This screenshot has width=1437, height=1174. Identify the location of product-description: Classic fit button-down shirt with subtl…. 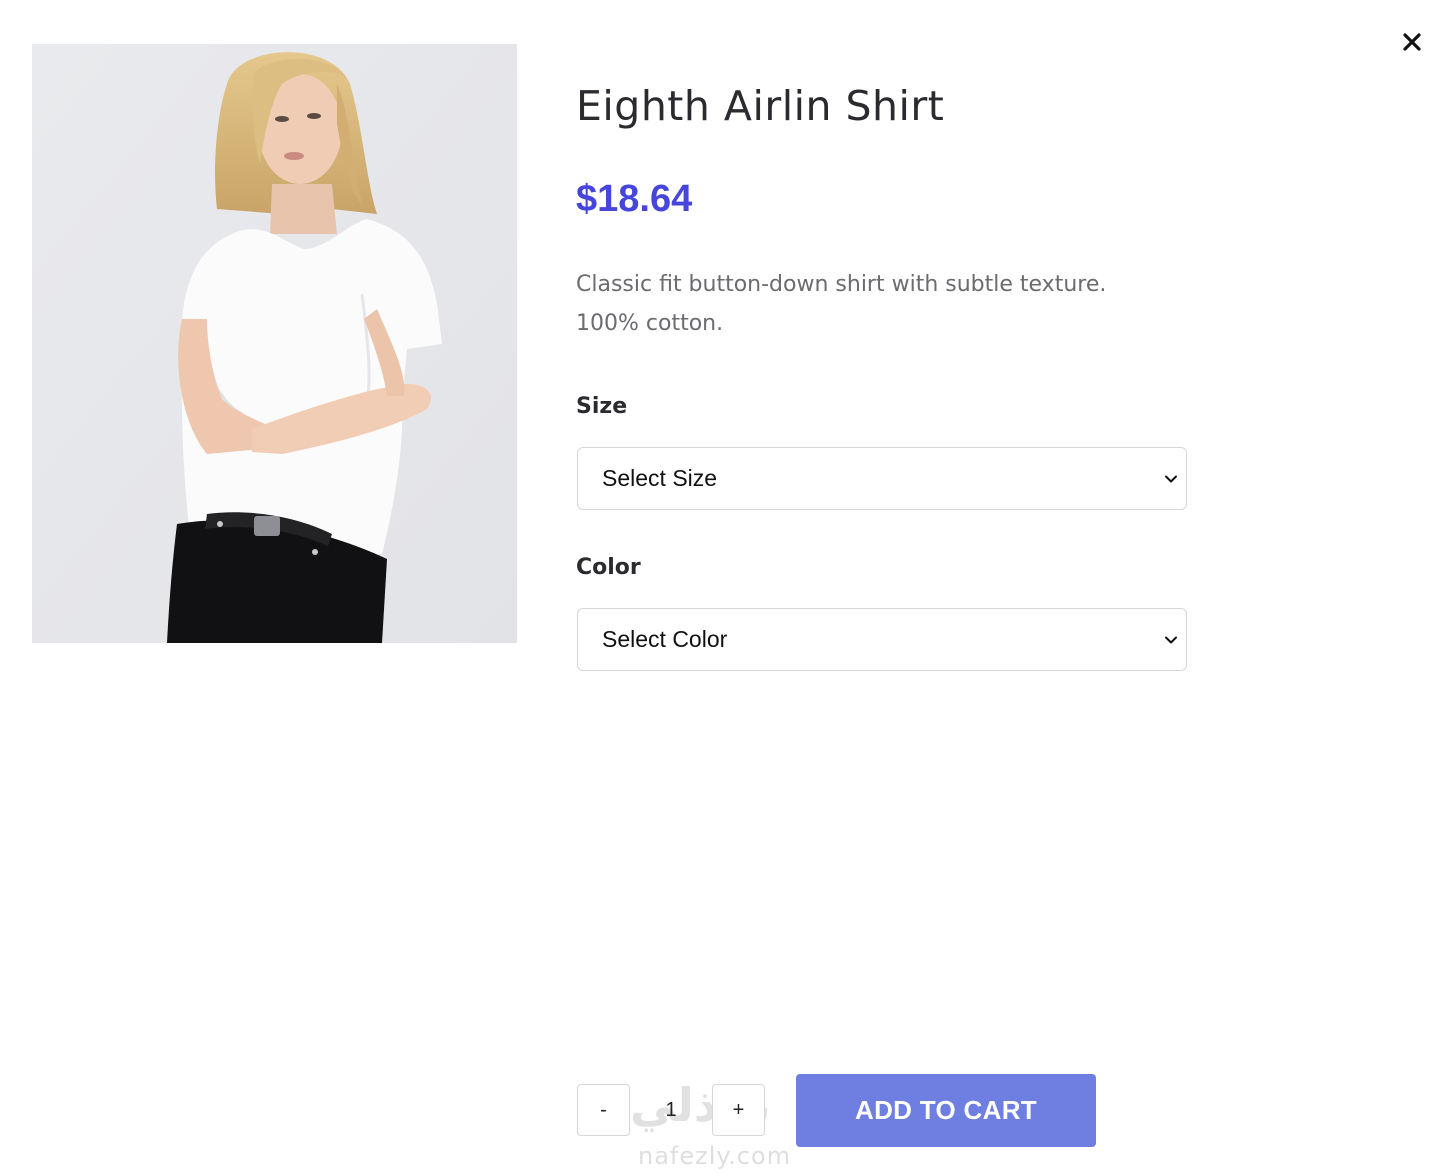
(841, 304).